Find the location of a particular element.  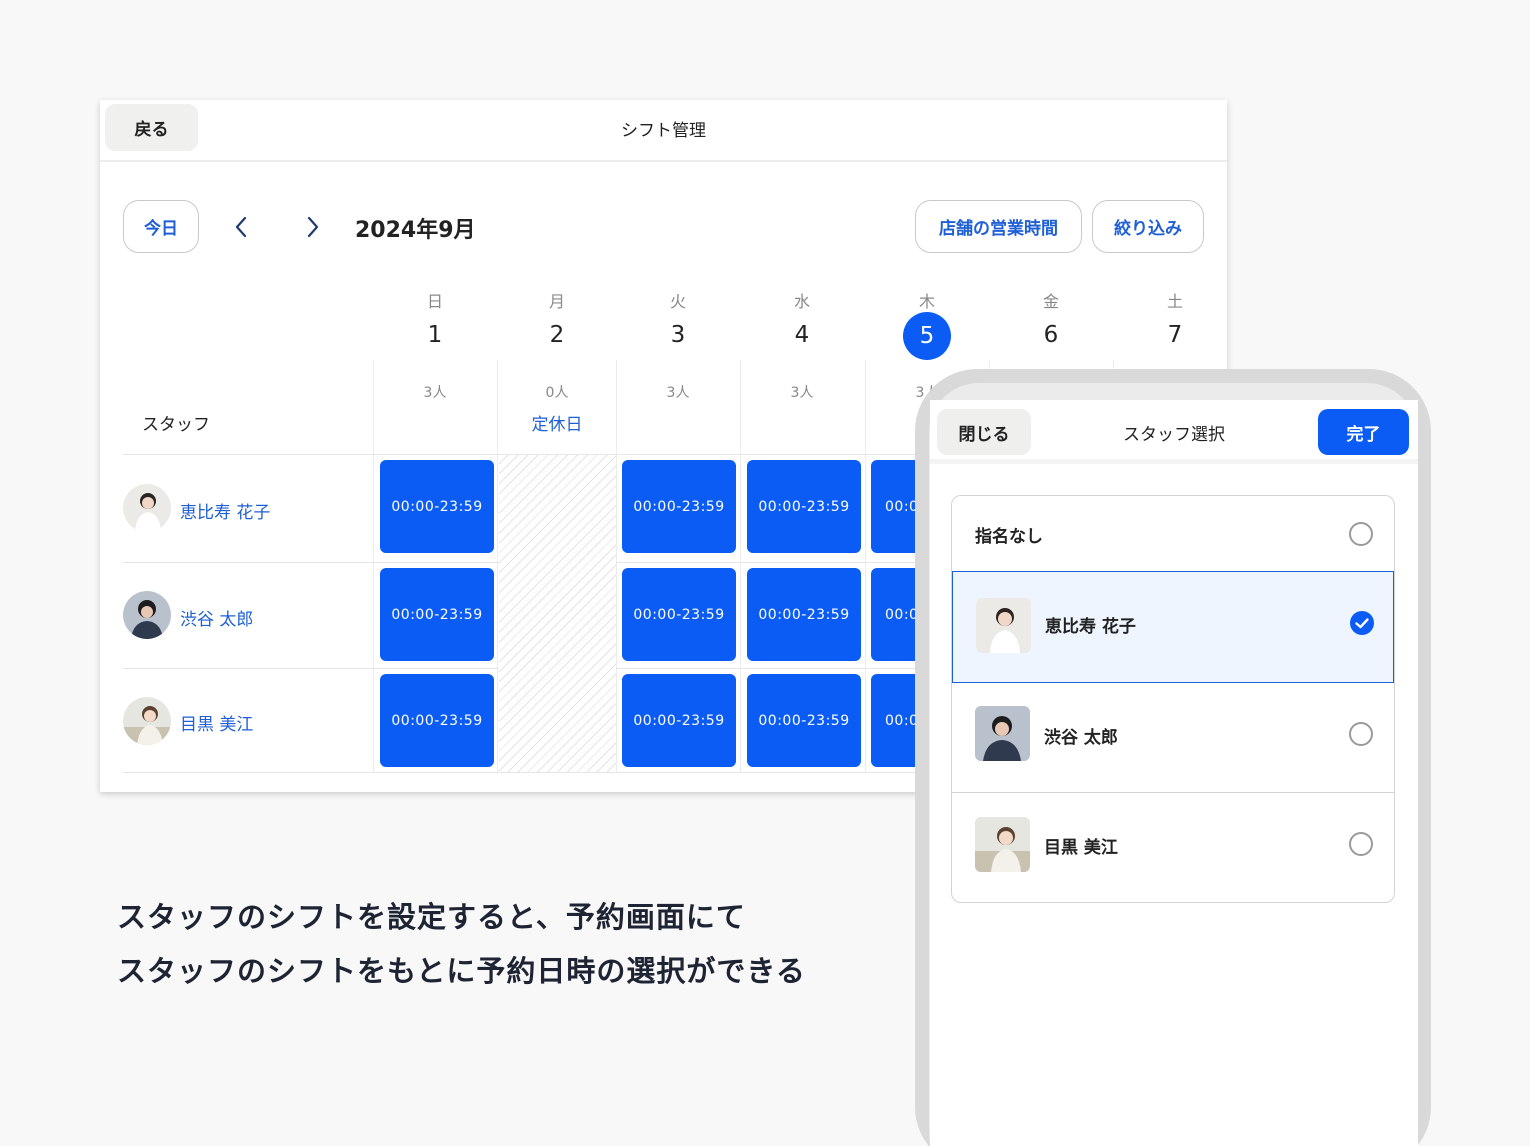

day-of-week: 火 is located at coordinates (677, 301).